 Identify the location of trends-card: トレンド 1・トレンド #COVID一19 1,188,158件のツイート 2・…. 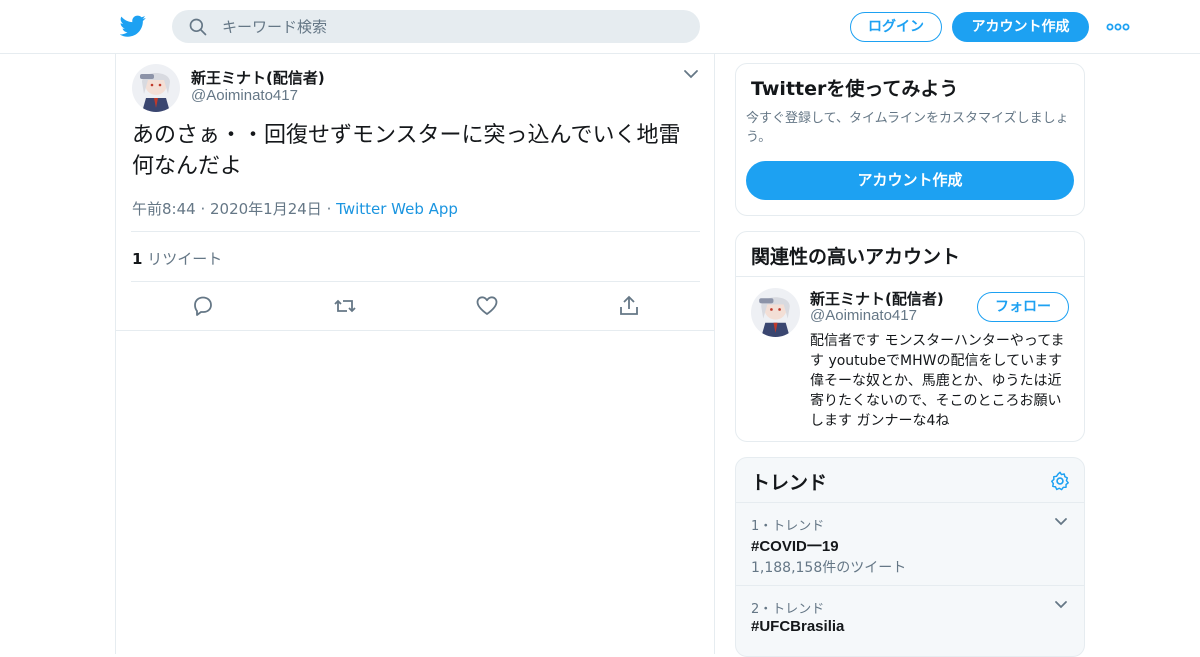
(910, 557).